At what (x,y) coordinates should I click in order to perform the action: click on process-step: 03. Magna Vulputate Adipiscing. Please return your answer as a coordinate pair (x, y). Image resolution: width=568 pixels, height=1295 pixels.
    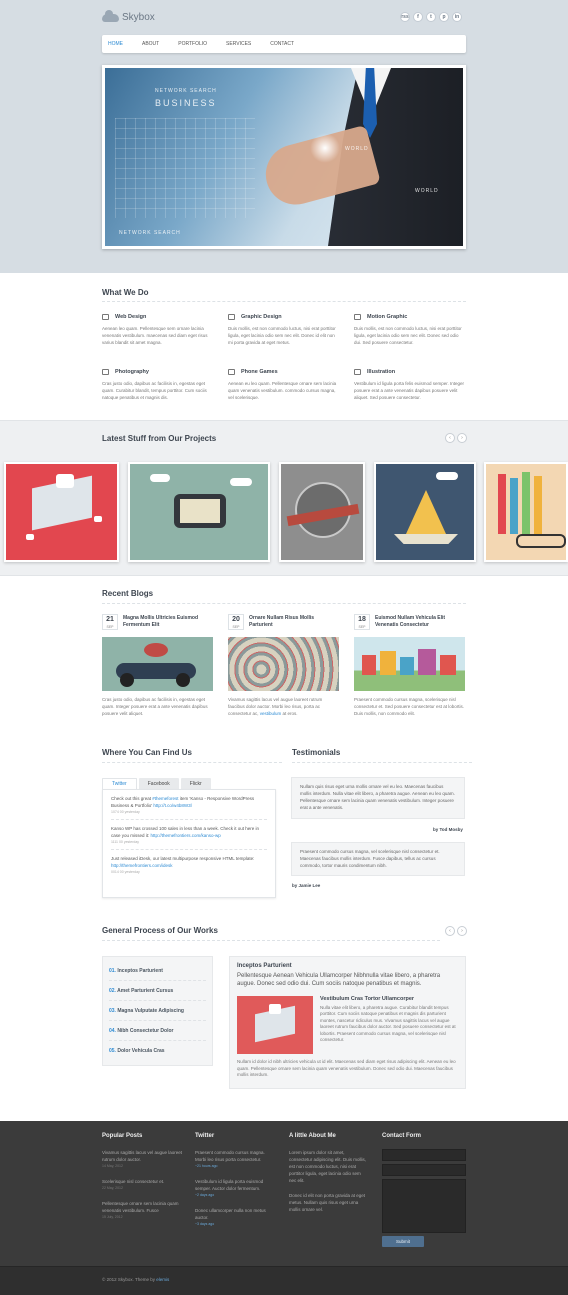
    Looking at the image, I should click on (157, 1011).